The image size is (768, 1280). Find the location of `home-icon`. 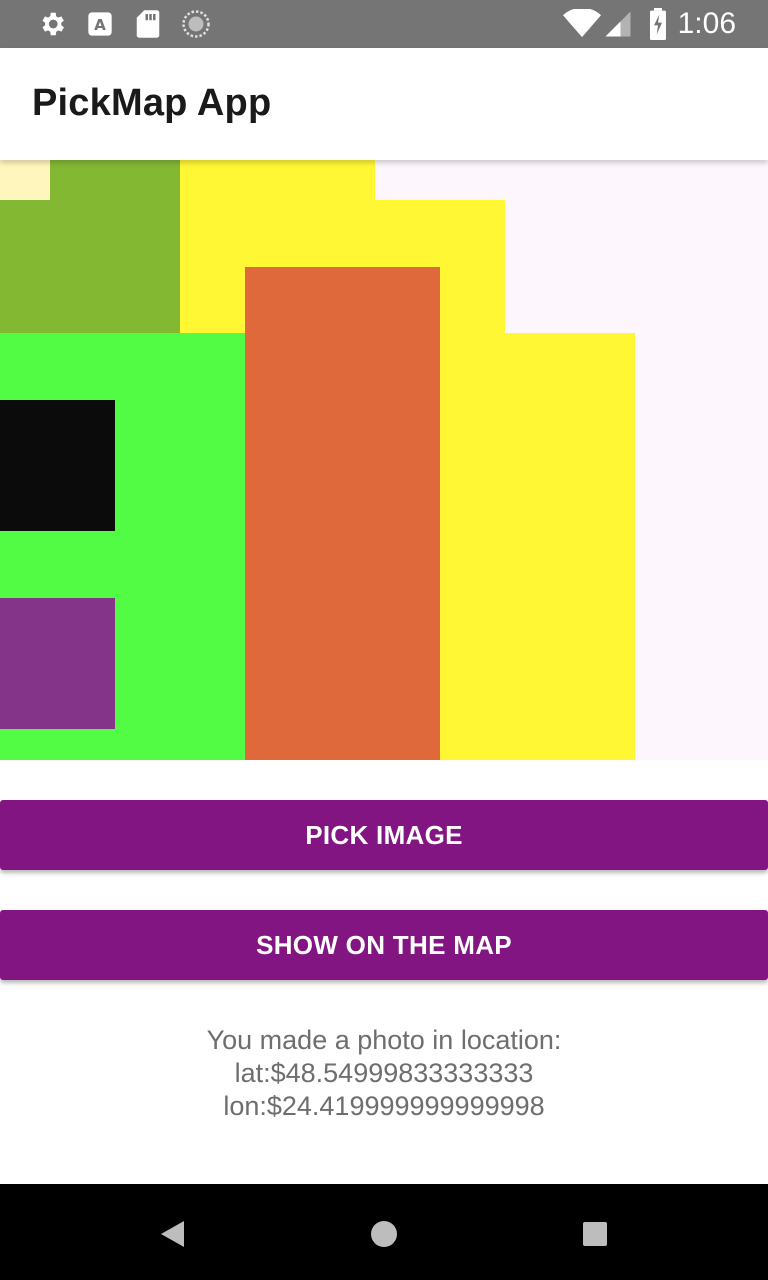

home-icon is located at coordinates (384, 1234).